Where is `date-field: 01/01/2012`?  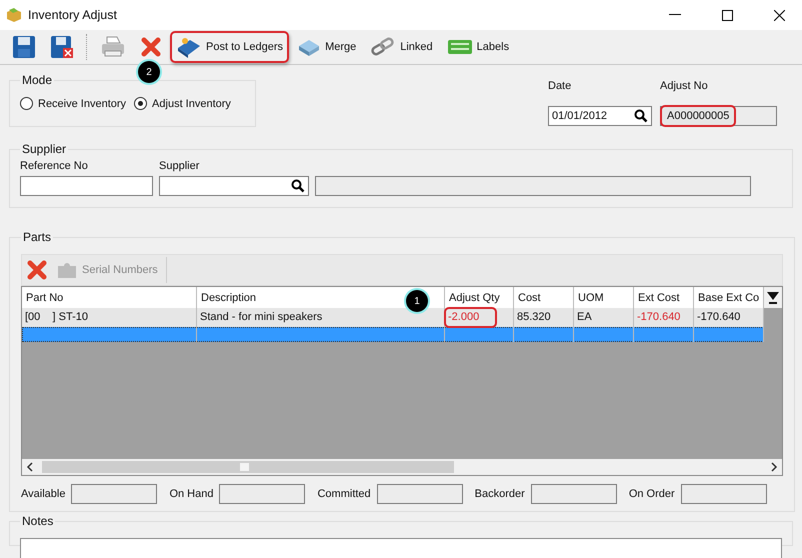
date-field: 01/01/2012 is located at coordinates (600, 116).